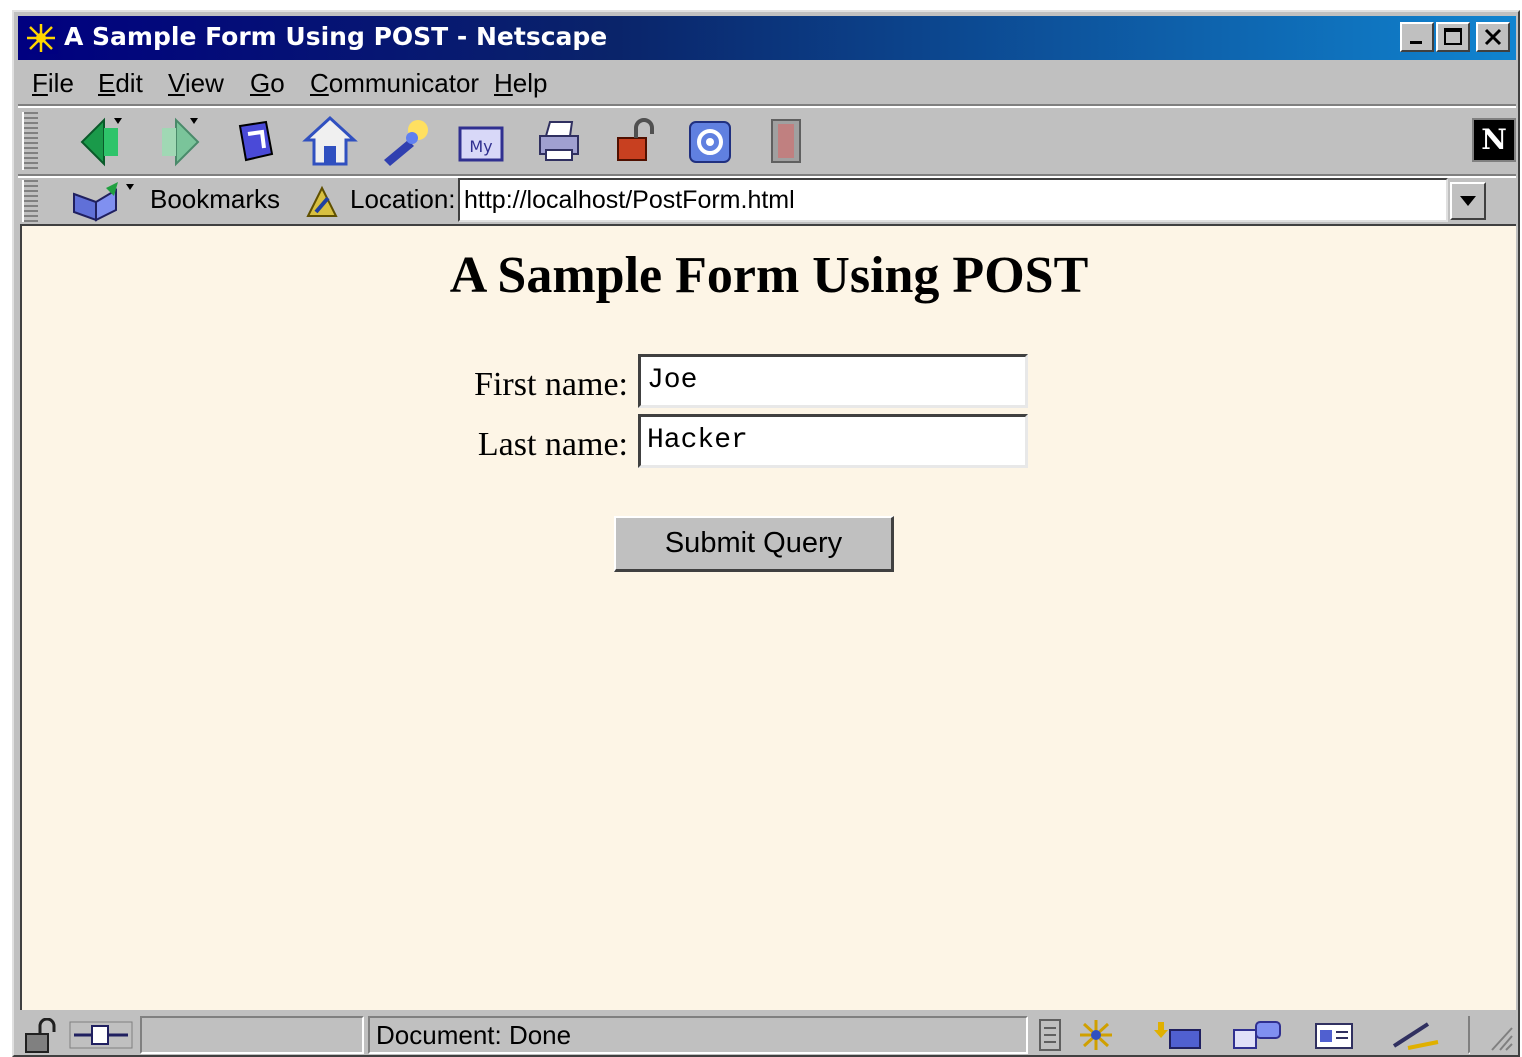 This screenshot has width=1522, height=1057. Describe the element at coordinates (1469, 1035) in the screenshot. I see `status-divider` at that location.